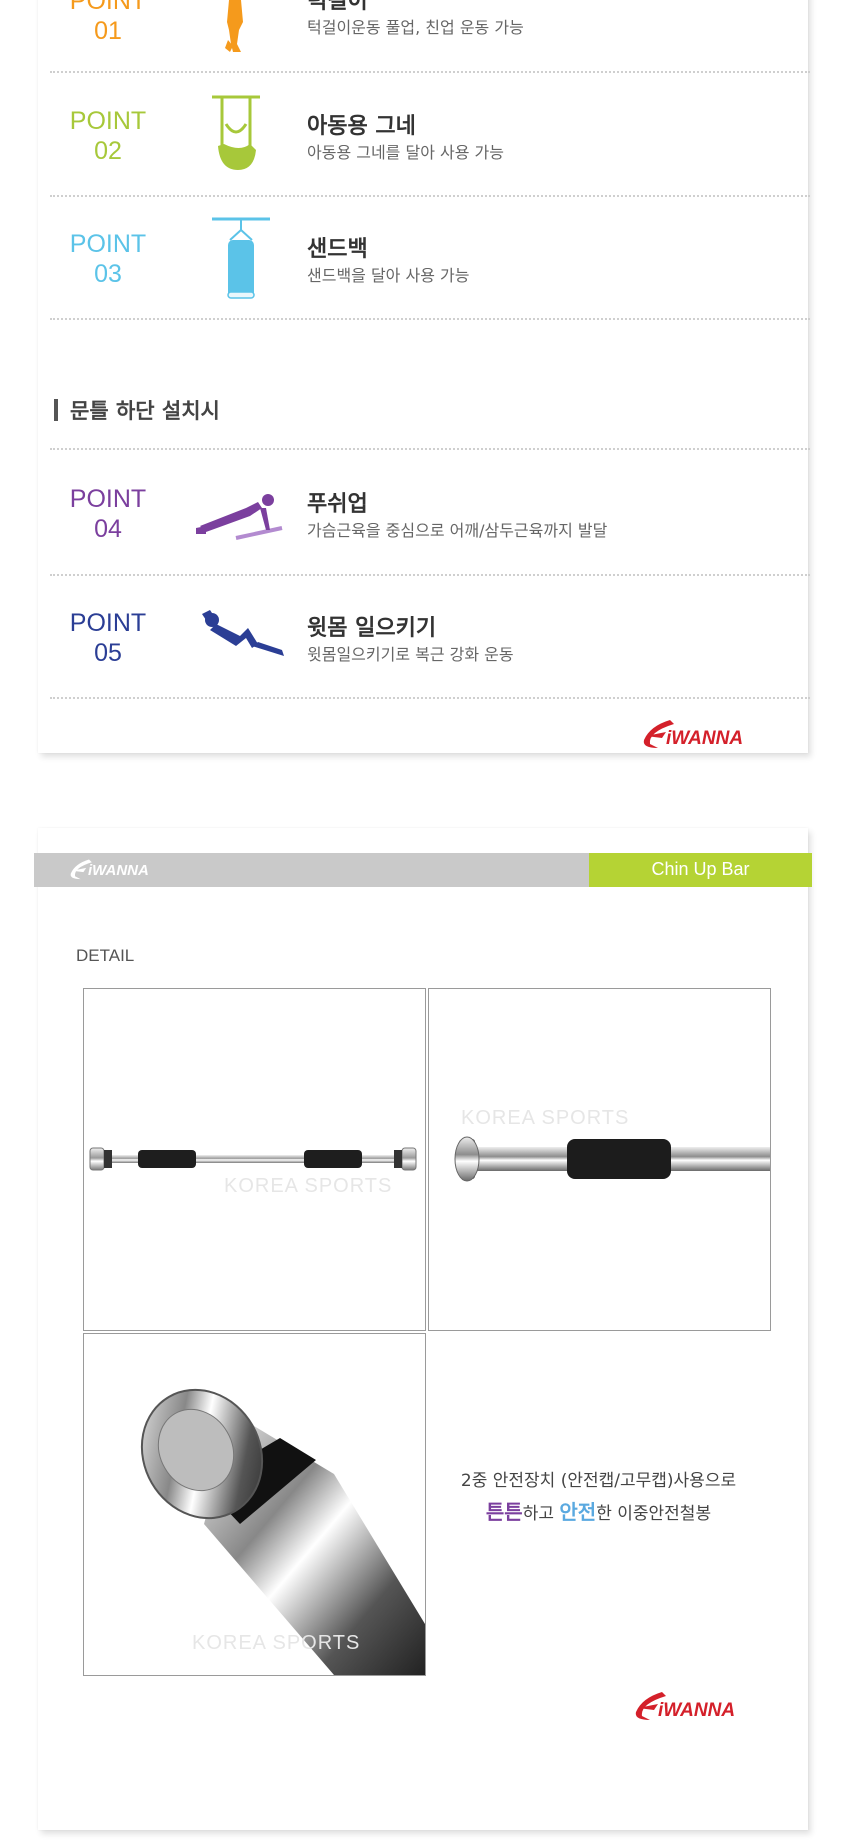 The image size is (860, 1846). Describe the element at coordinates (56, 410) in the screenshot. I see `subheading-bar` at that location.